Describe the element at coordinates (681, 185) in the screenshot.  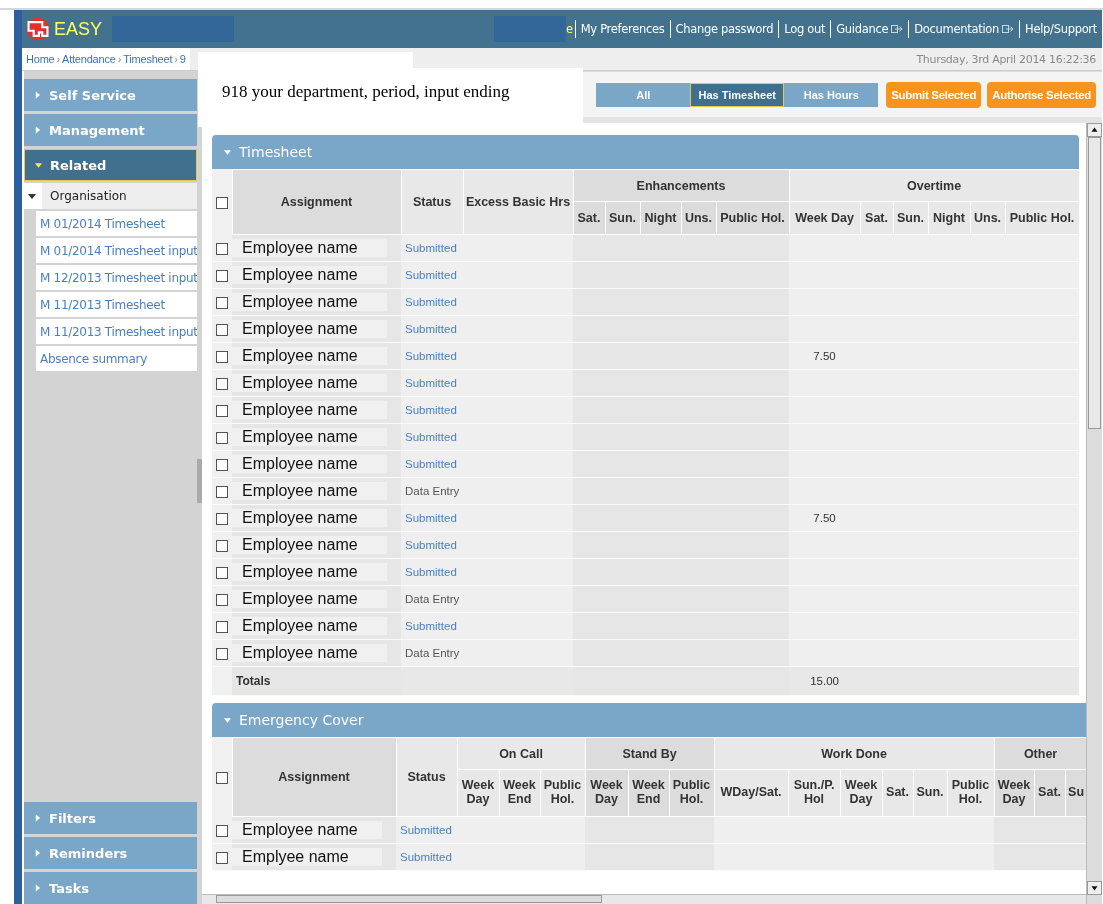
I see `column-group-header: Enhancements` at that location.